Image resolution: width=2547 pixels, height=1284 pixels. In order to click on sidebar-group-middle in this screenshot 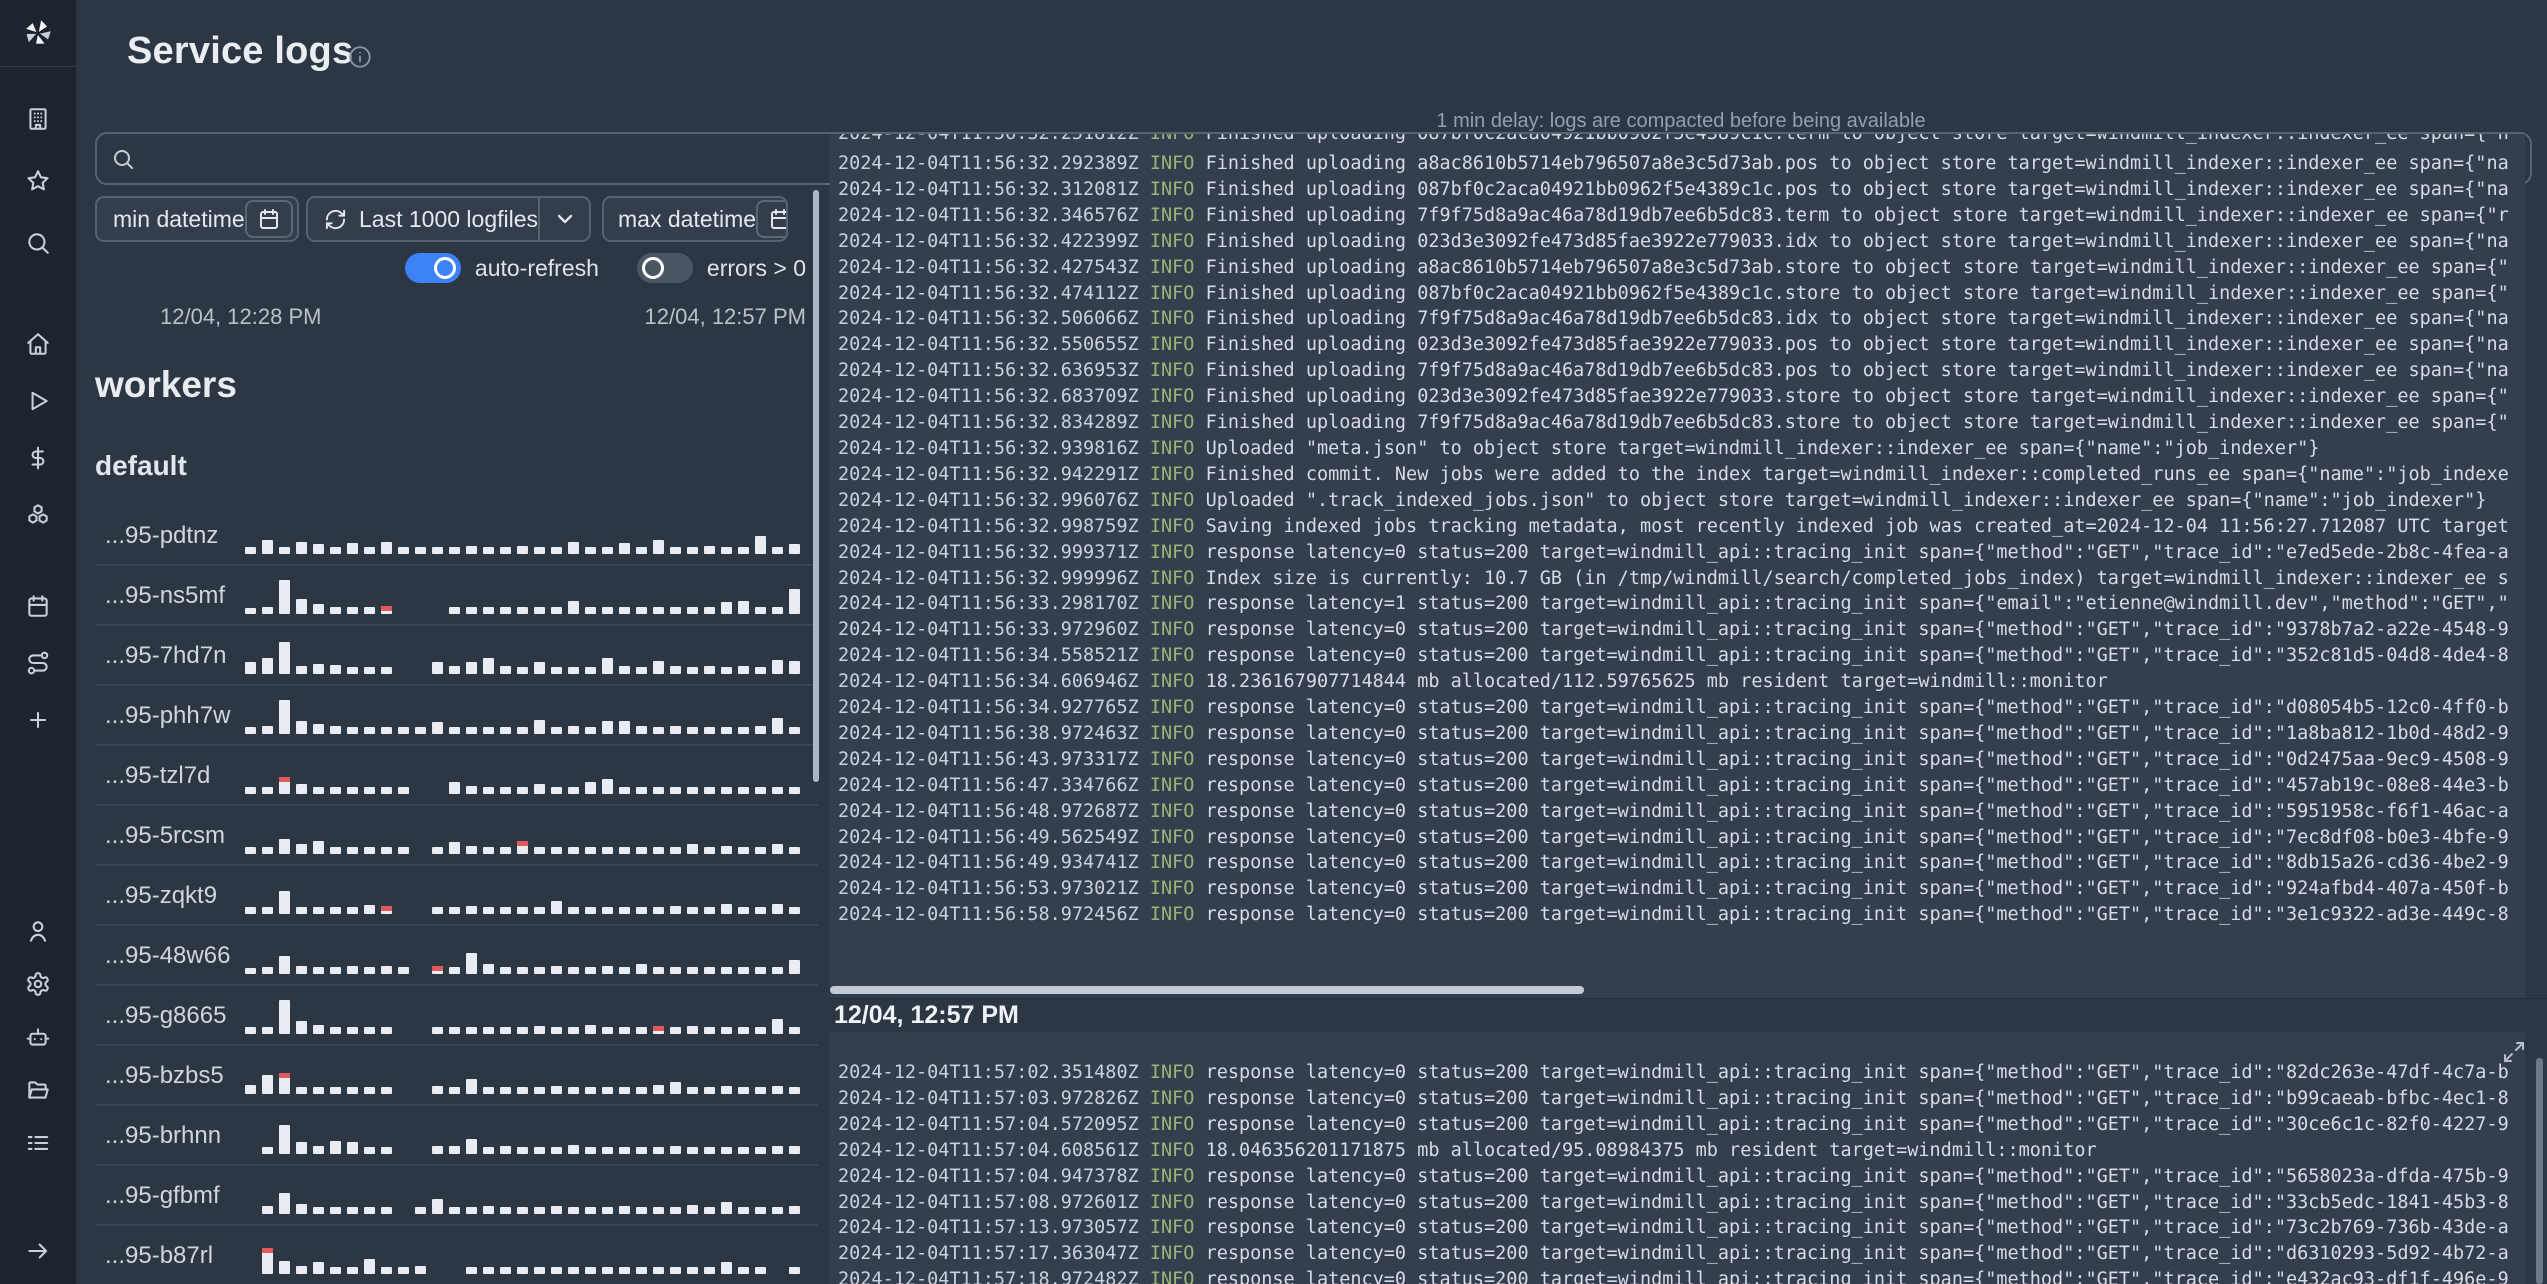, I will do `click(38, 429)`.